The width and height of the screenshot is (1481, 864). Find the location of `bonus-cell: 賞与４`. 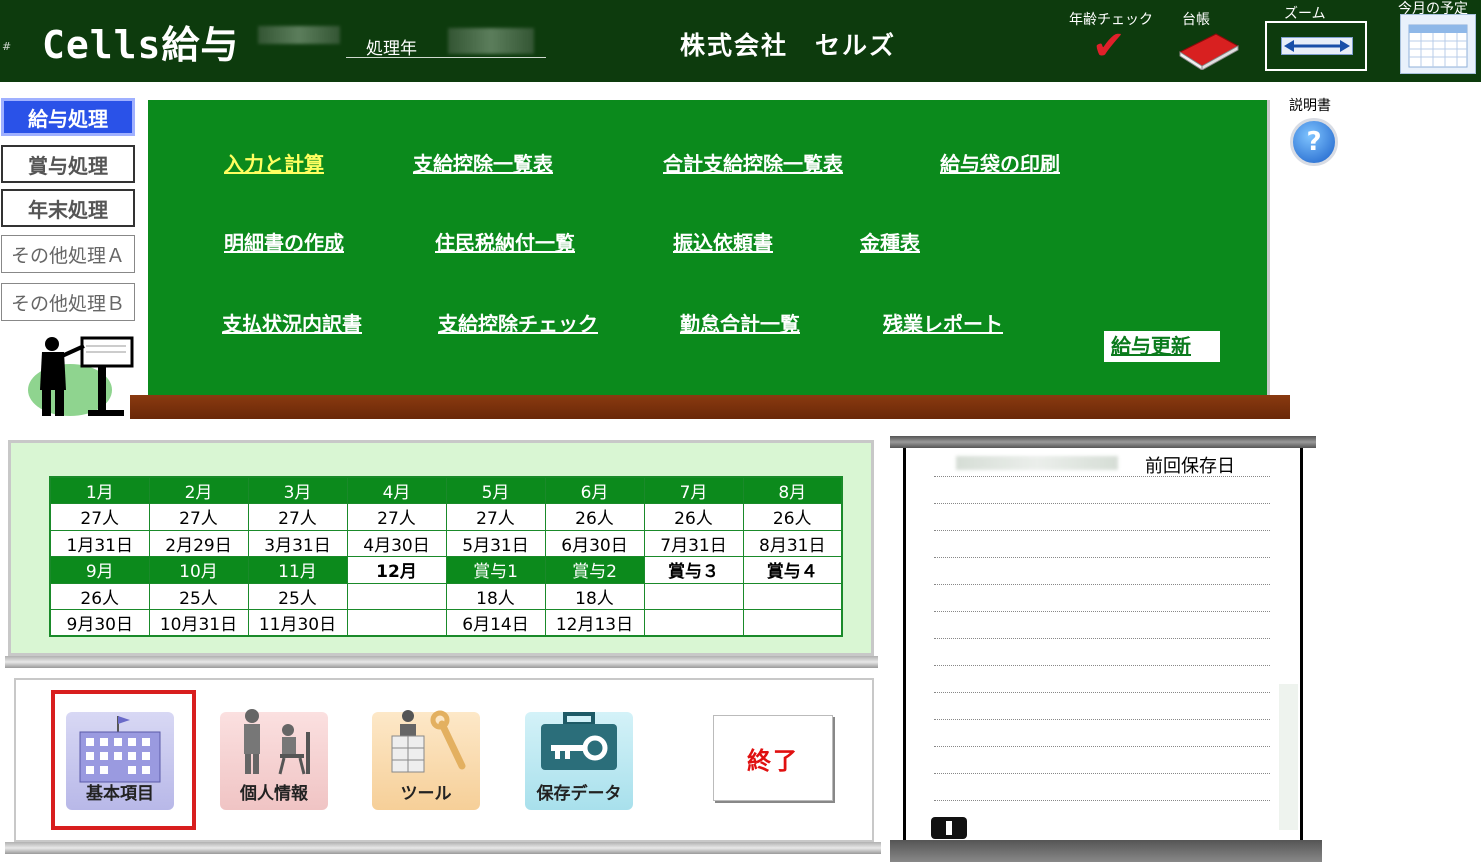

bonus-cell: 賞与４ is located at coordinates (792, 570).